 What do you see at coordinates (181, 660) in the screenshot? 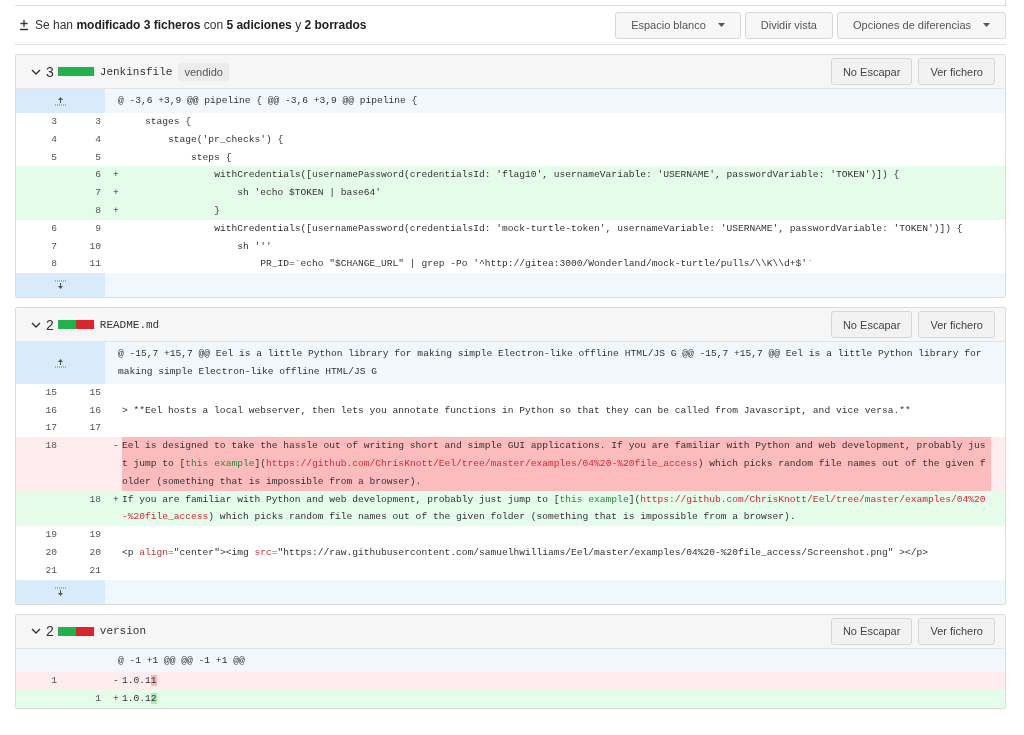
I see `hunk-header: @ -1 +1 @@ @@ -1 +1 @@` at bounding box center [181, 660].